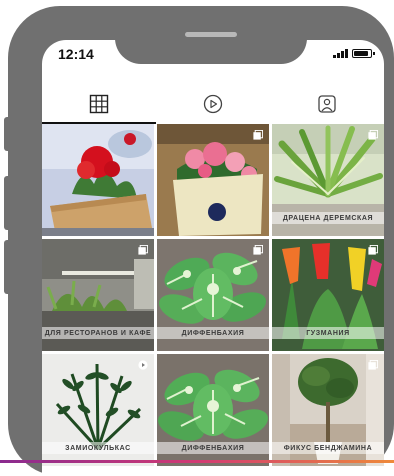 This screenshot has width=394, height=476. Describe the element at coordinates (328, 180) in the screenshot. I see `post-tile: ДРАЦЕНА ДЕРЕМСКАЯ` at that location.